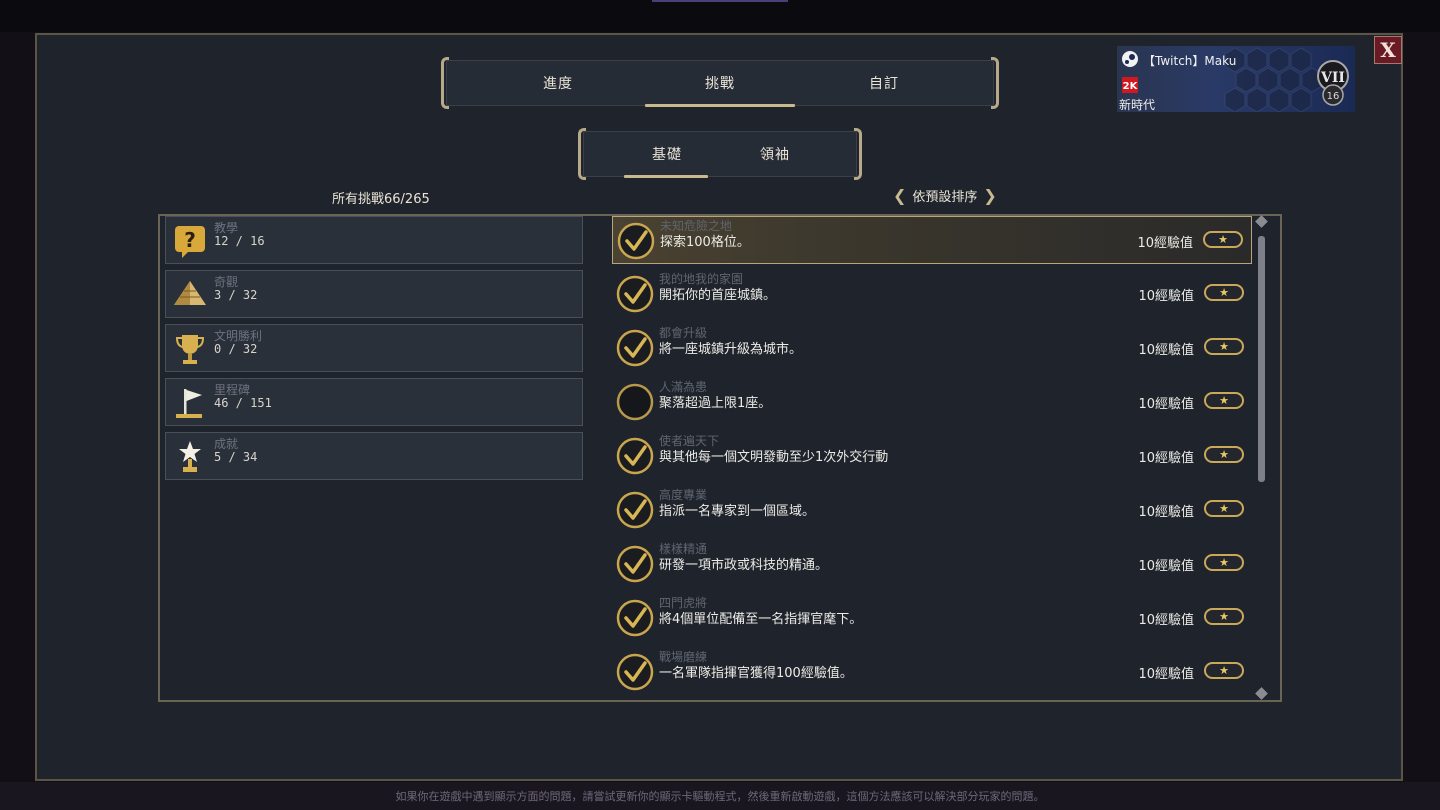  Describe the element at coordinates (374, 294) in the screenshot. I see `category-wonders: 奇觀 3 / 32` at that location.